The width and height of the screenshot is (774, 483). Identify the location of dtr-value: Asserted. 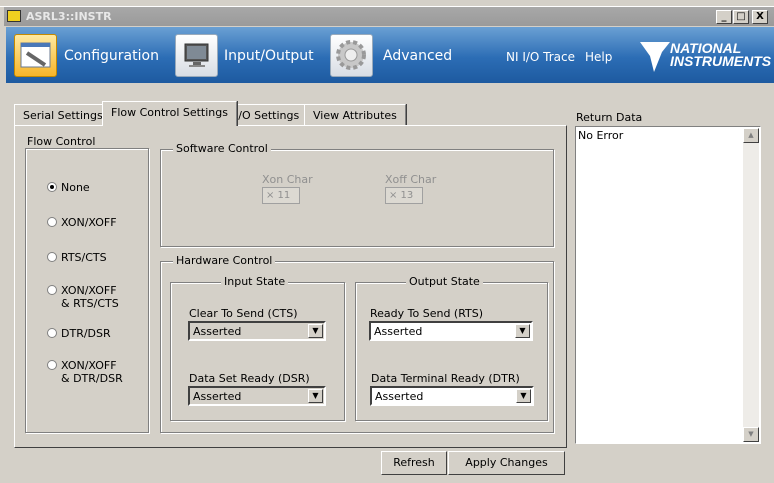
(399, 396).